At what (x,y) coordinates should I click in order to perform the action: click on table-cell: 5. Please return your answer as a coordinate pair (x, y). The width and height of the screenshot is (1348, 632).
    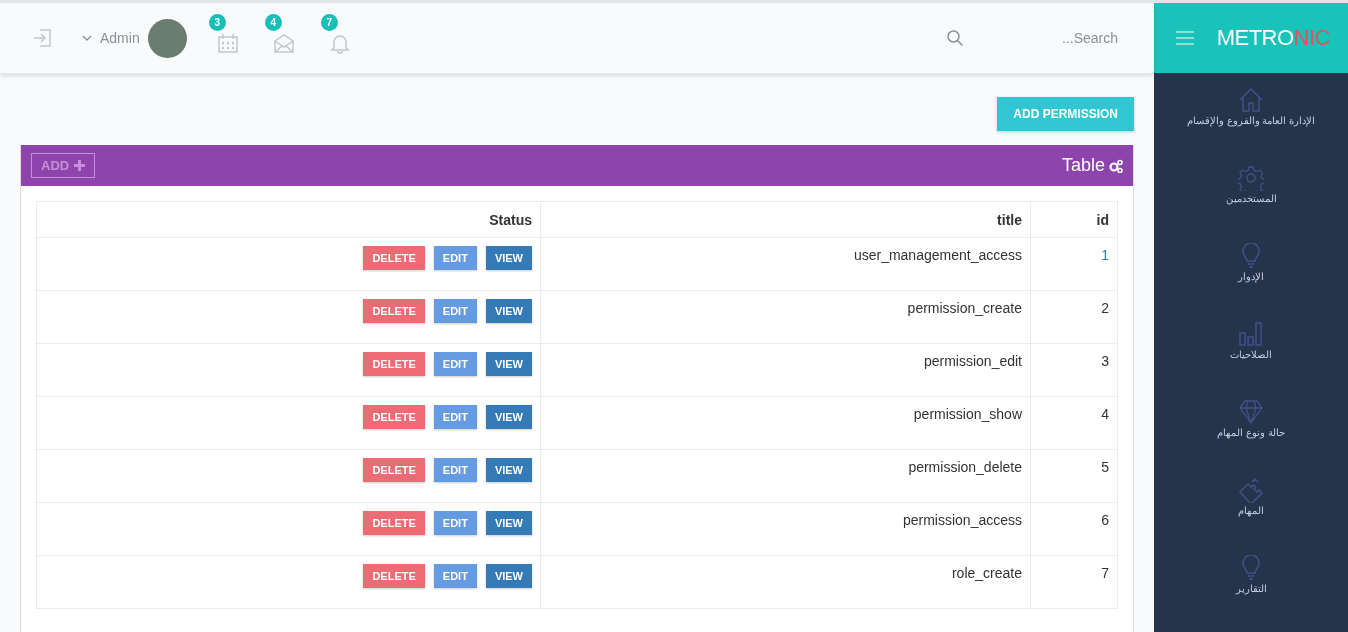
    Looking at the image, I should click on (1074, 476).